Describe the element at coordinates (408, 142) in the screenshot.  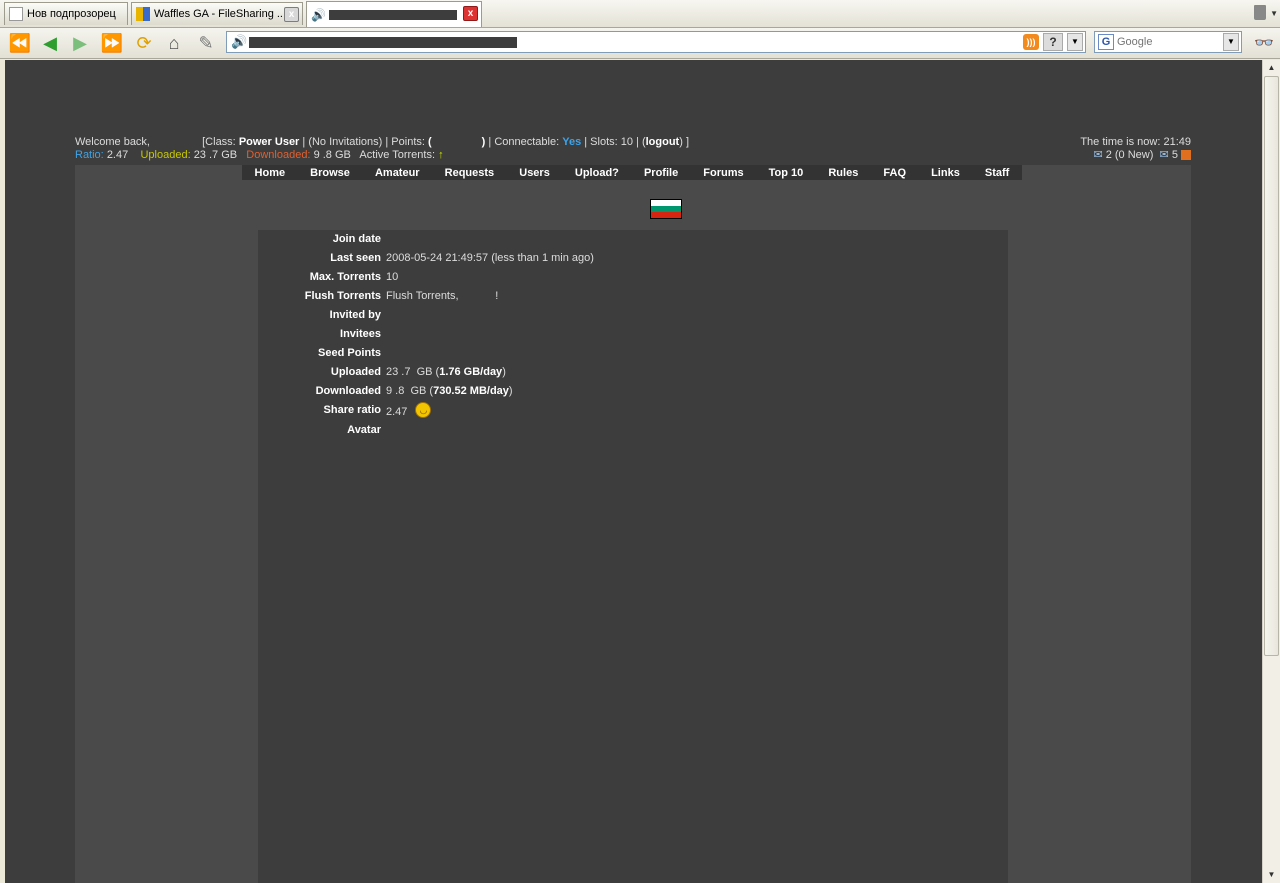
I see `points-label: Points:` at that location.